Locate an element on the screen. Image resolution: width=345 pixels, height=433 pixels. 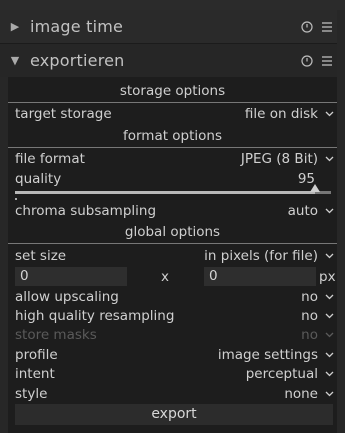
style-combobox: style none is located at coordinates (172, 394).